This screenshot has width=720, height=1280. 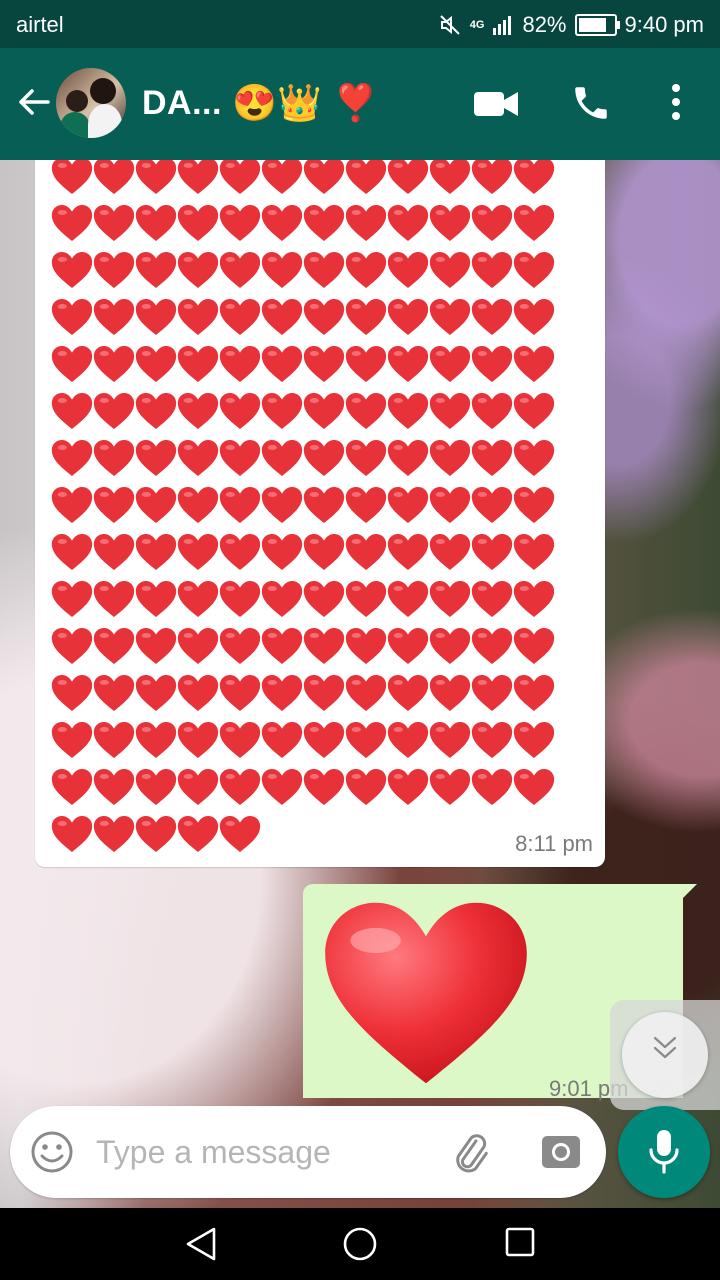 What do you see at coordinates (502, 25) in the screenshot?
I see `signal-icon` at bounding box center [502, 25].